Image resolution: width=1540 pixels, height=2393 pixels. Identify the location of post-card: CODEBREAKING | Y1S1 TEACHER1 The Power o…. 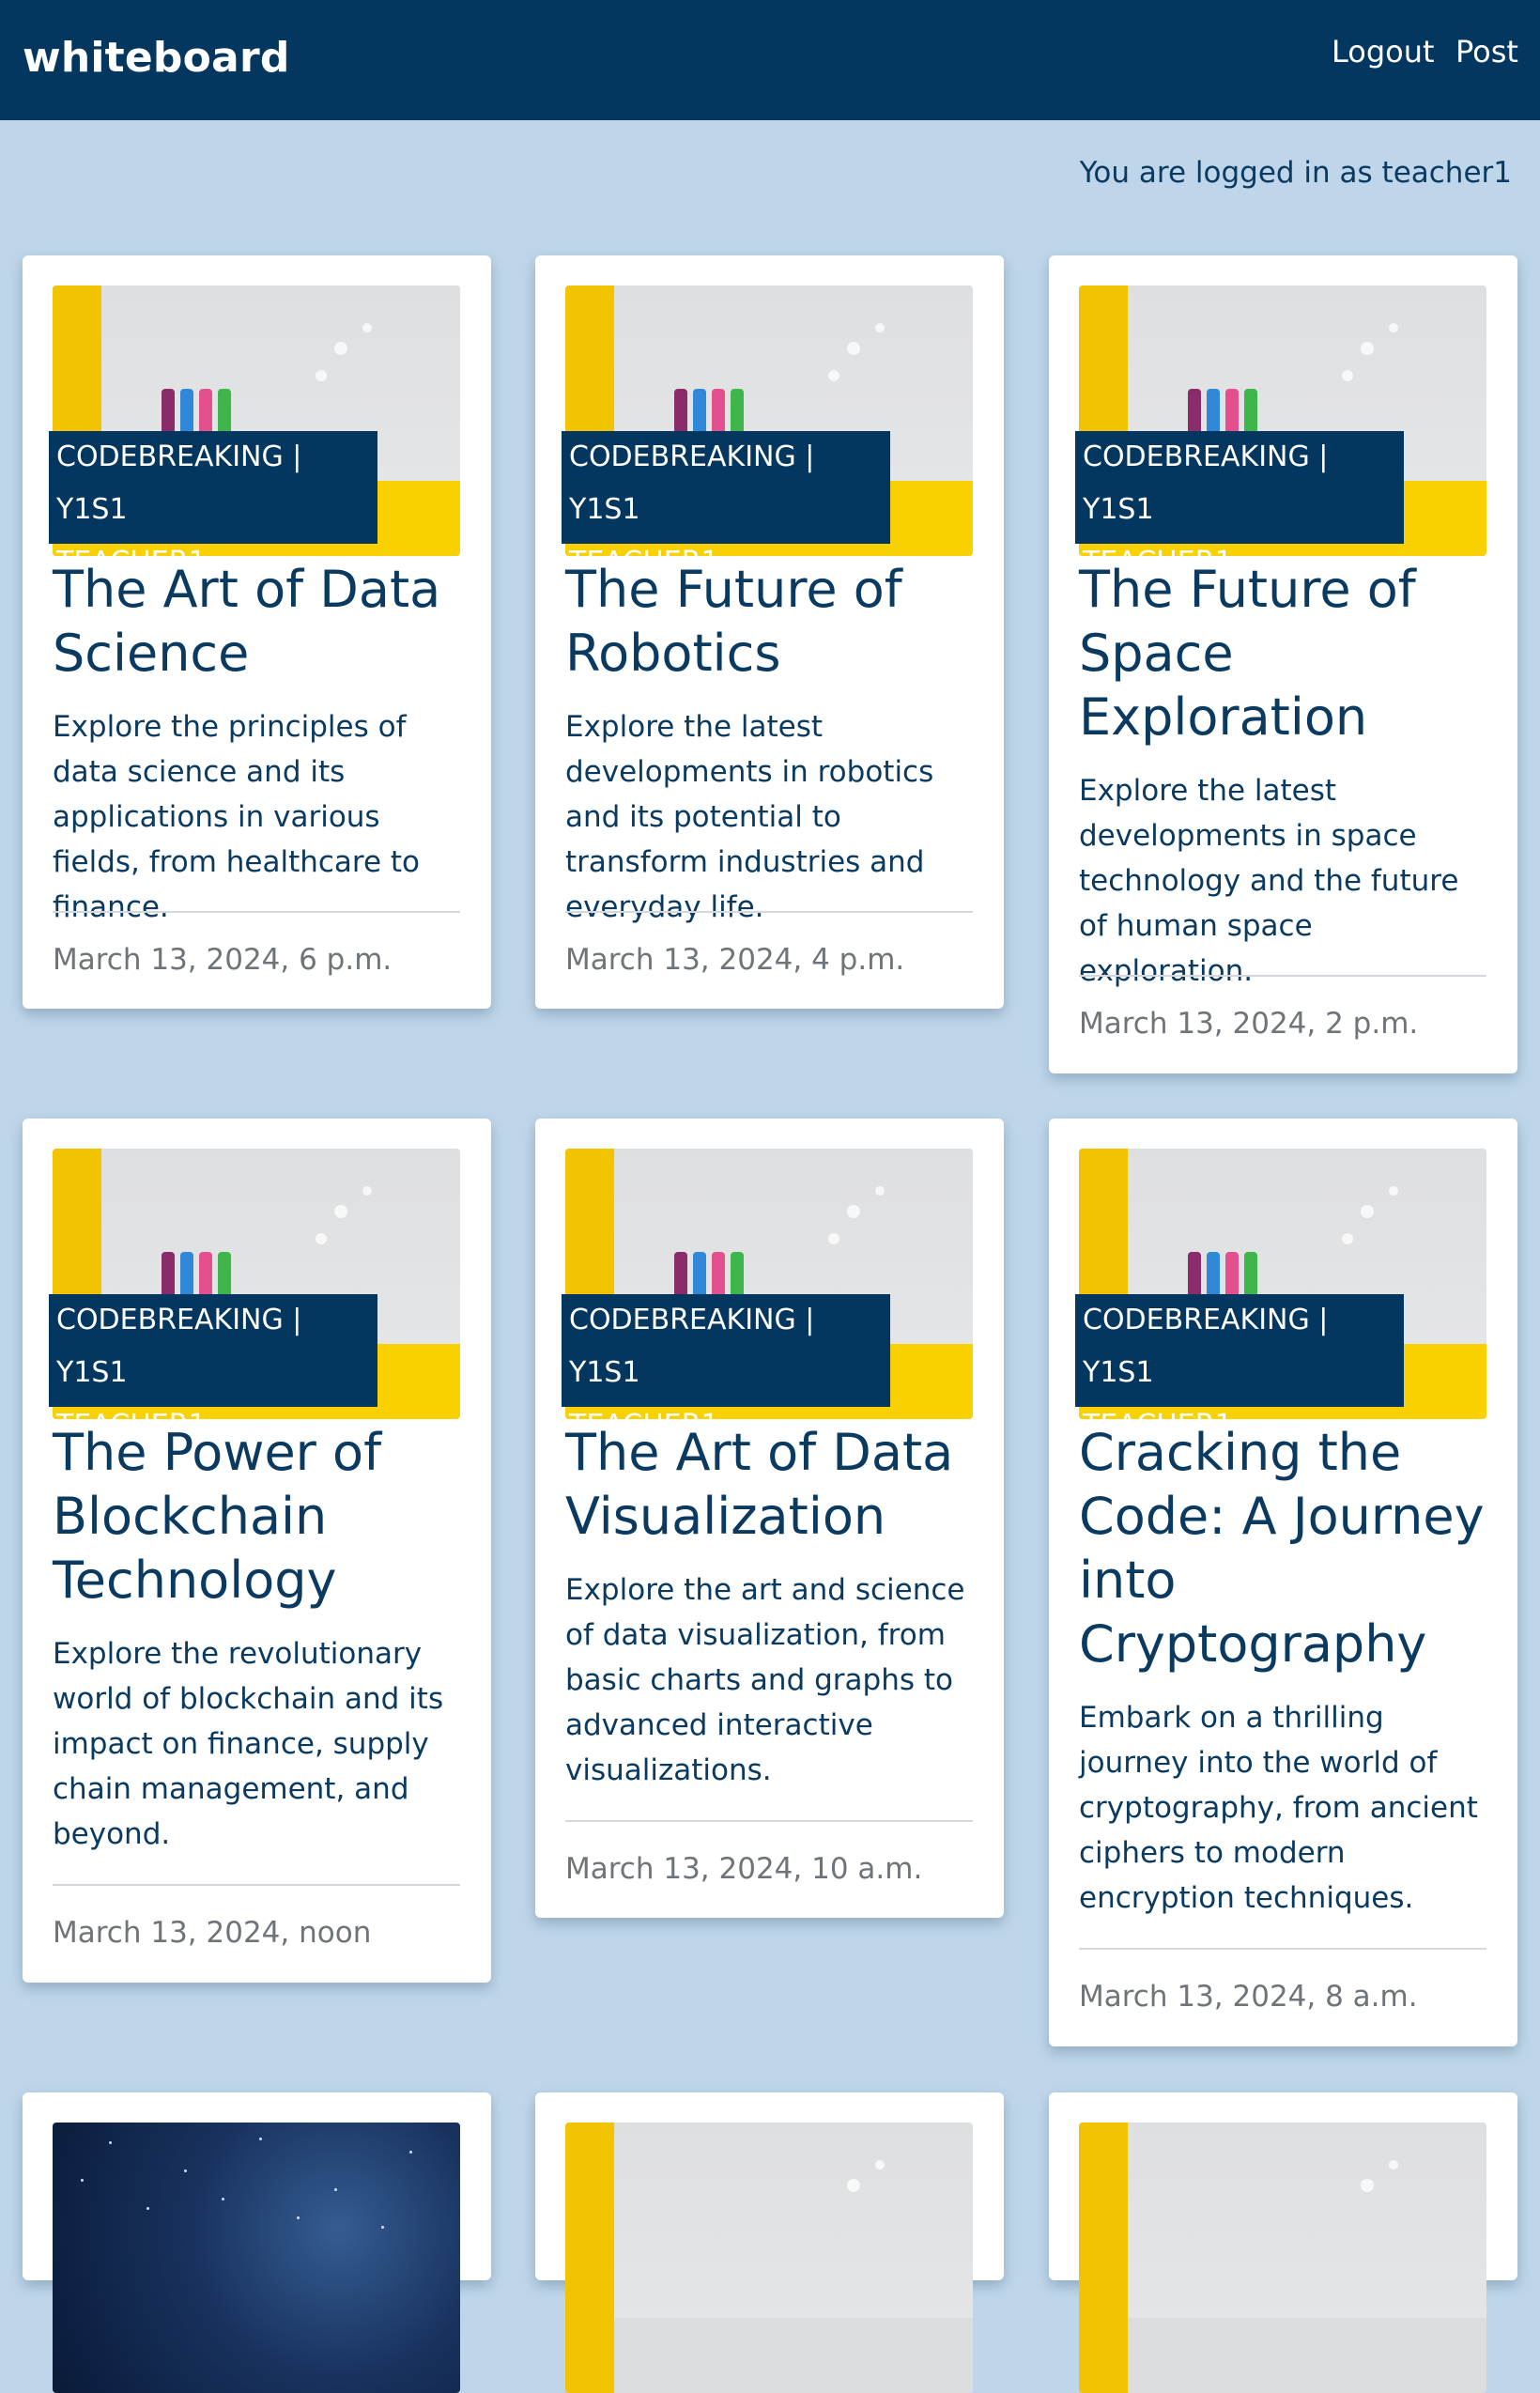
(257, 1551).